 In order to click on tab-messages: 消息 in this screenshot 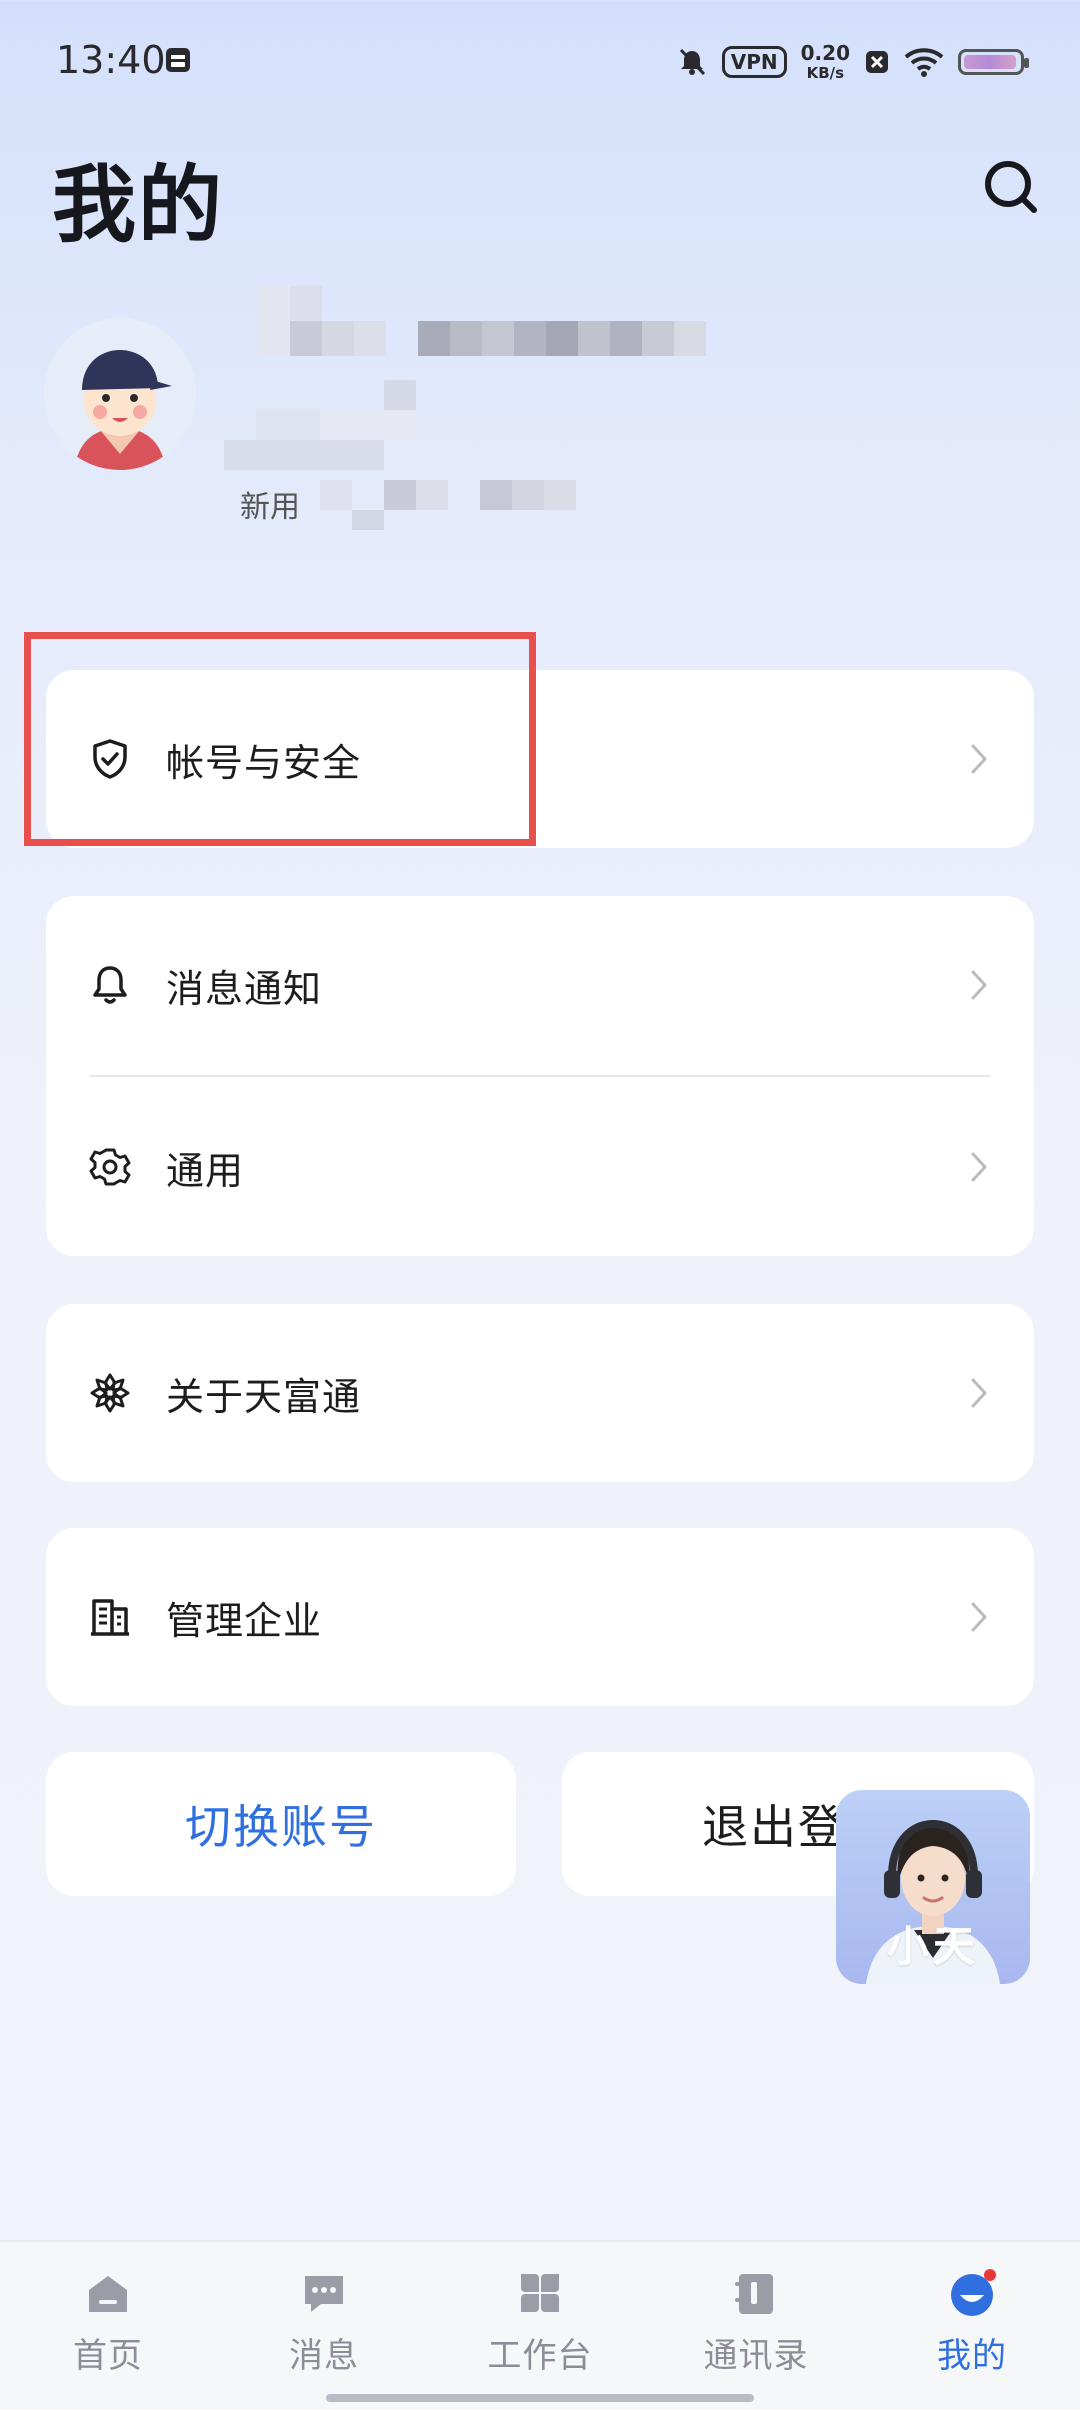, I will do `click(324, 2322)`.